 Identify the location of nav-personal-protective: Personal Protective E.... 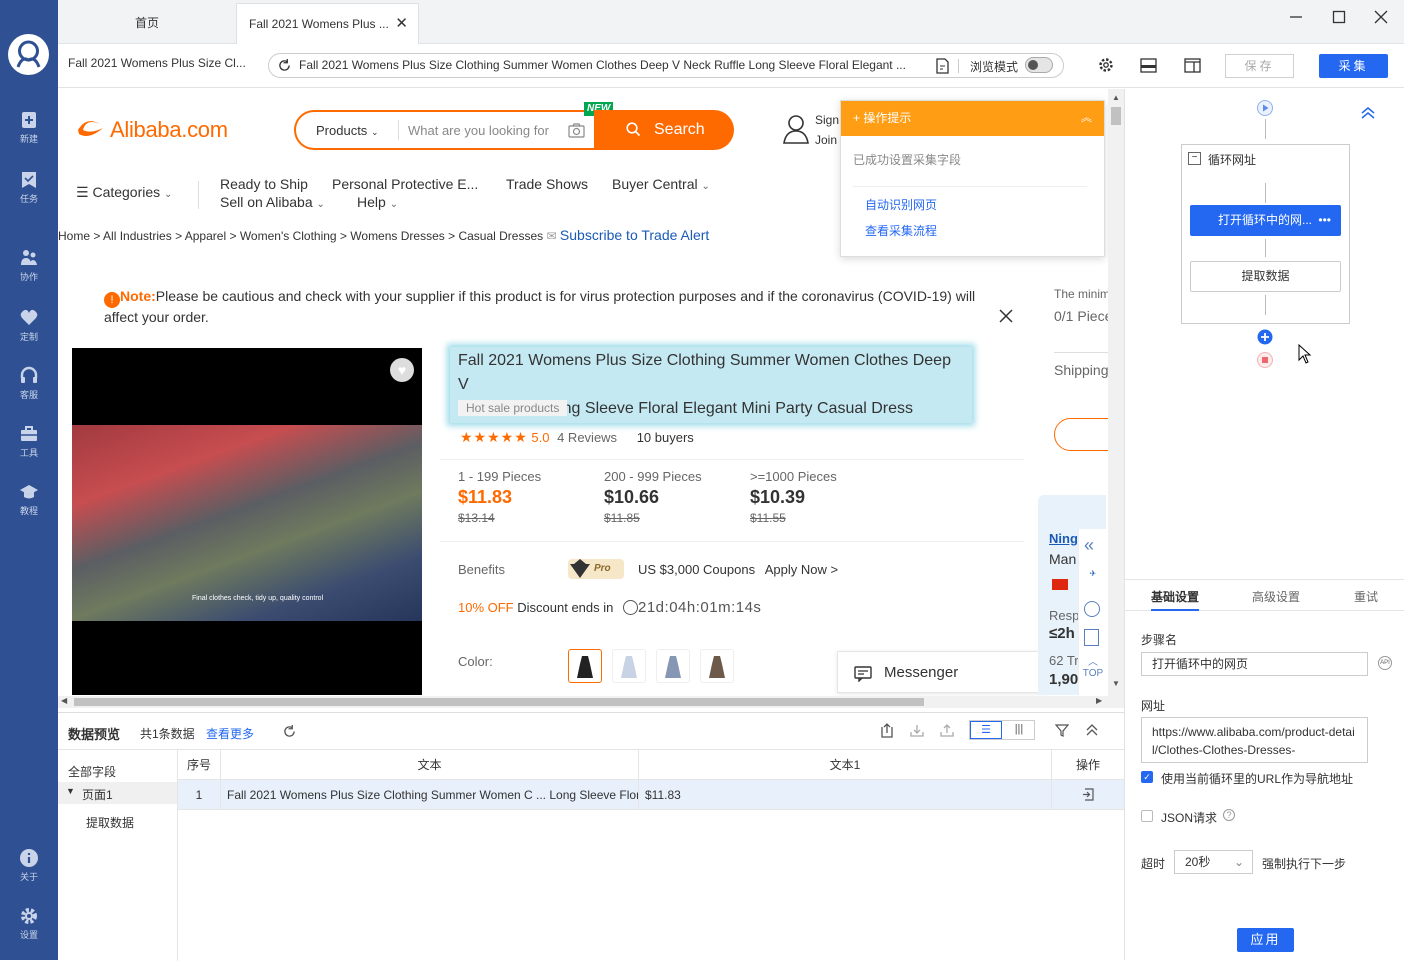
(405, 184).